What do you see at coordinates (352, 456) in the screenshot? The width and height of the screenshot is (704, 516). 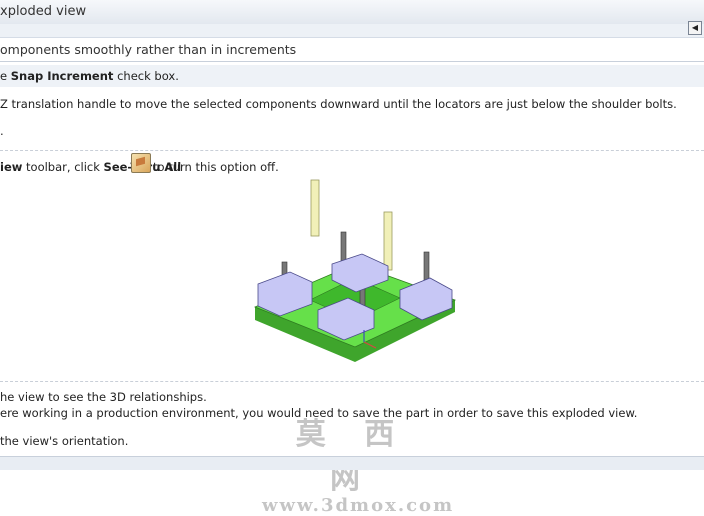 I see `watermark-chinese: 莫 西 网` at bounding box center [352, 456].